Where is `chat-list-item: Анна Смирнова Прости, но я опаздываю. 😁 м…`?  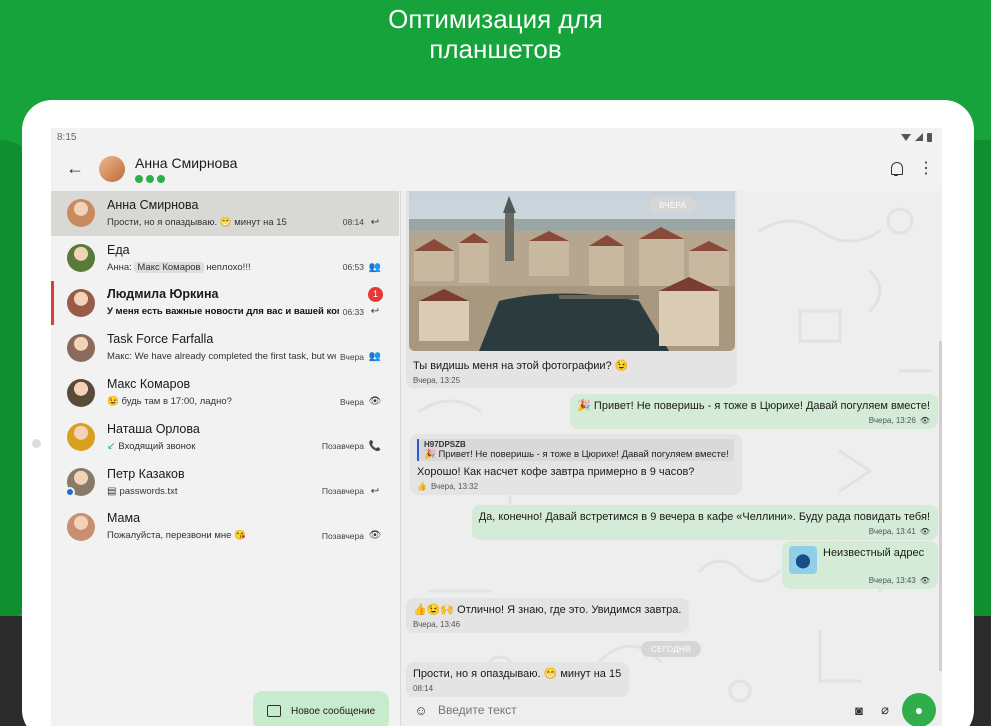 chat-list-item: Анна Смирнова Прости, но я опаздываю. 😁 м… is located at coordinates (225, 213).